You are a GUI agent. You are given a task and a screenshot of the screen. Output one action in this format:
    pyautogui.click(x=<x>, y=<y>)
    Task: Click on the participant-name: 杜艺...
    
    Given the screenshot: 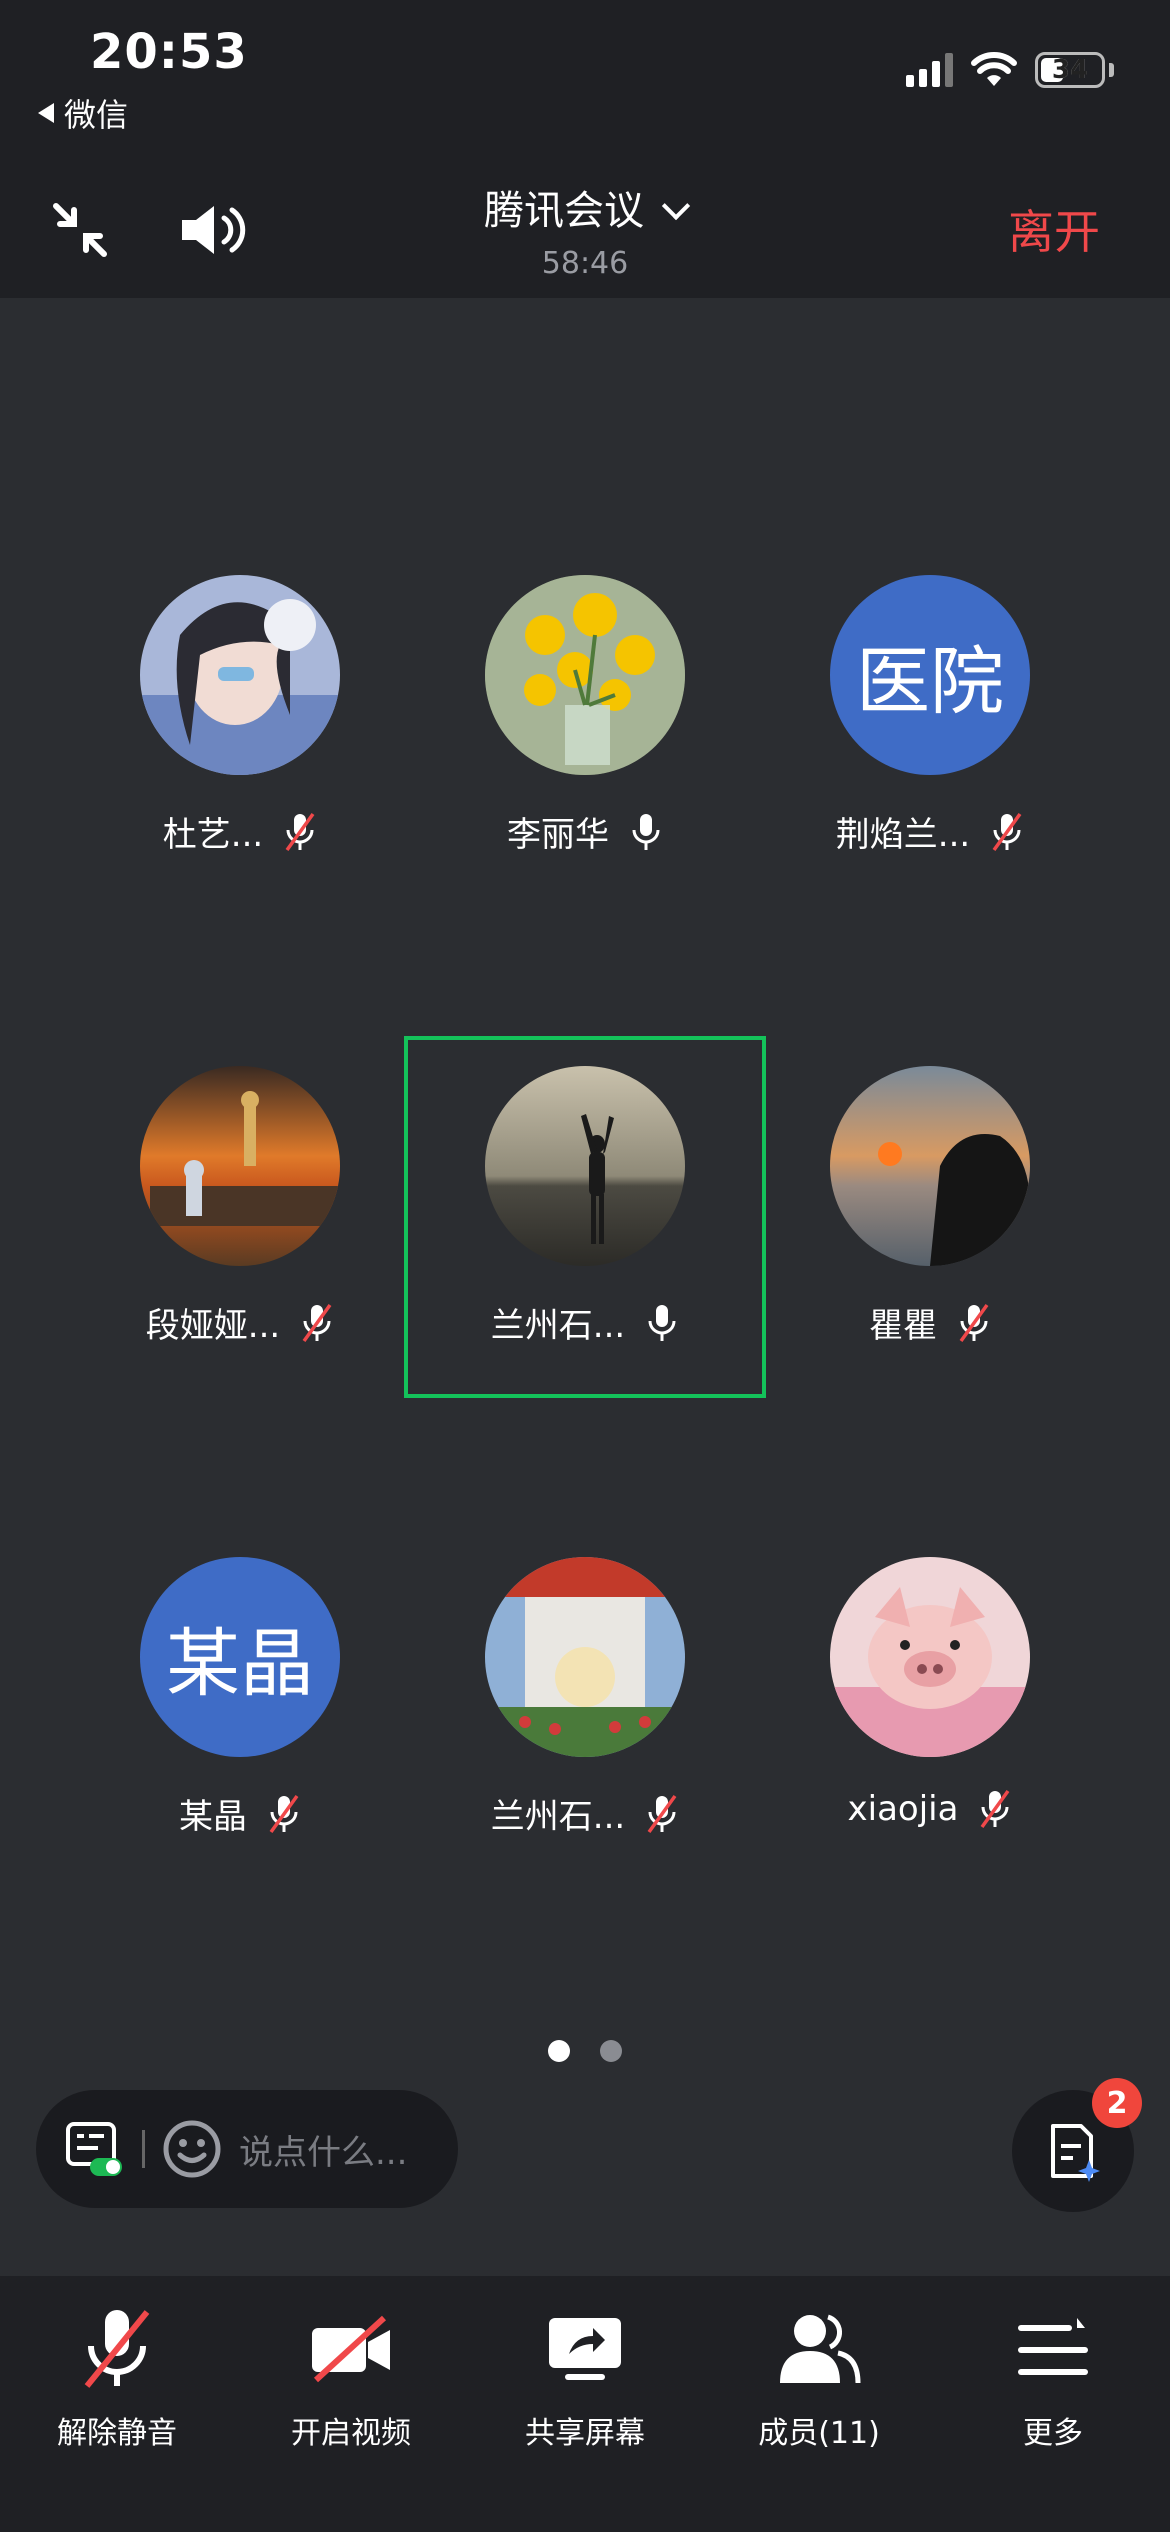 What is the action you would take?
    pyautogui.click(x=213, y=835)
    